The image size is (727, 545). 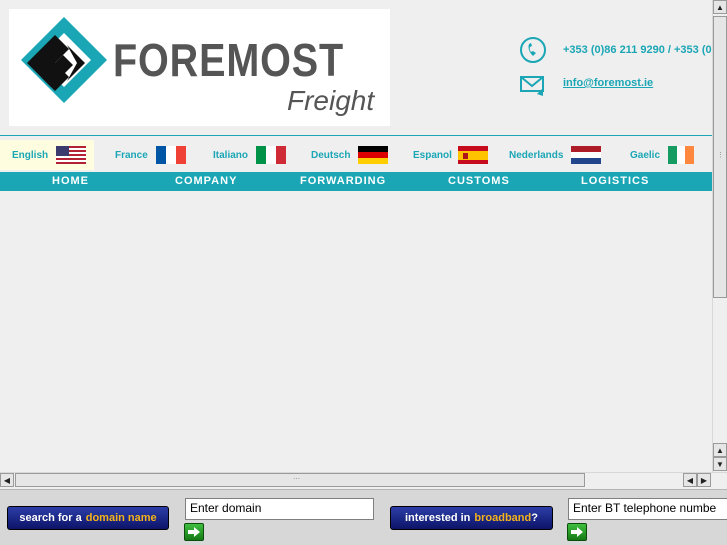 What do you see at coordinates (647, 509) in the screenshot?
I see `telephone-input: Enter BT telephone numbe` at bounding box center [647, 509].